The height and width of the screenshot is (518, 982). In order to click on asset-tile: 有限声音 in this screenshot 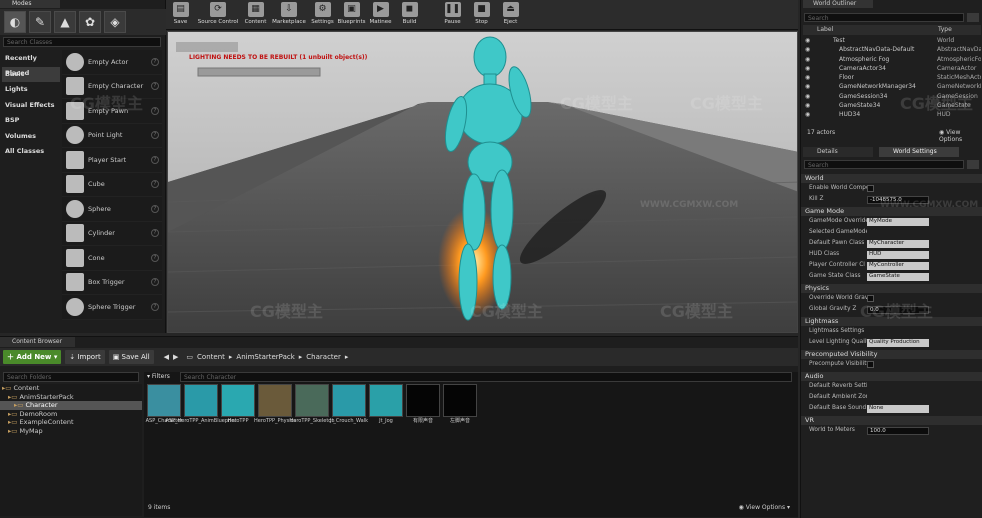, I will do `click(423, 409)`.